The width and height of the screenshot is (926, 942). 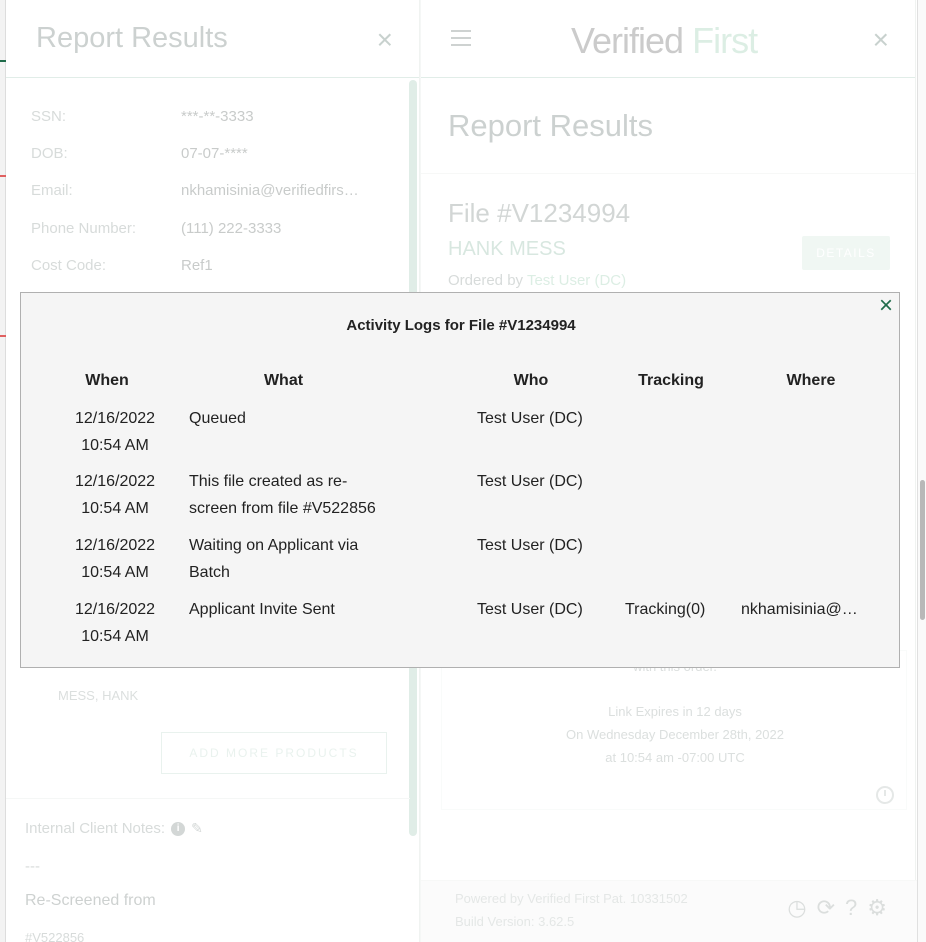 What do you see at coordinates (576, 280) in the screenshot?
I see `ordered-by-user-link: Test User (DC)` at bounding box center [576, 280].